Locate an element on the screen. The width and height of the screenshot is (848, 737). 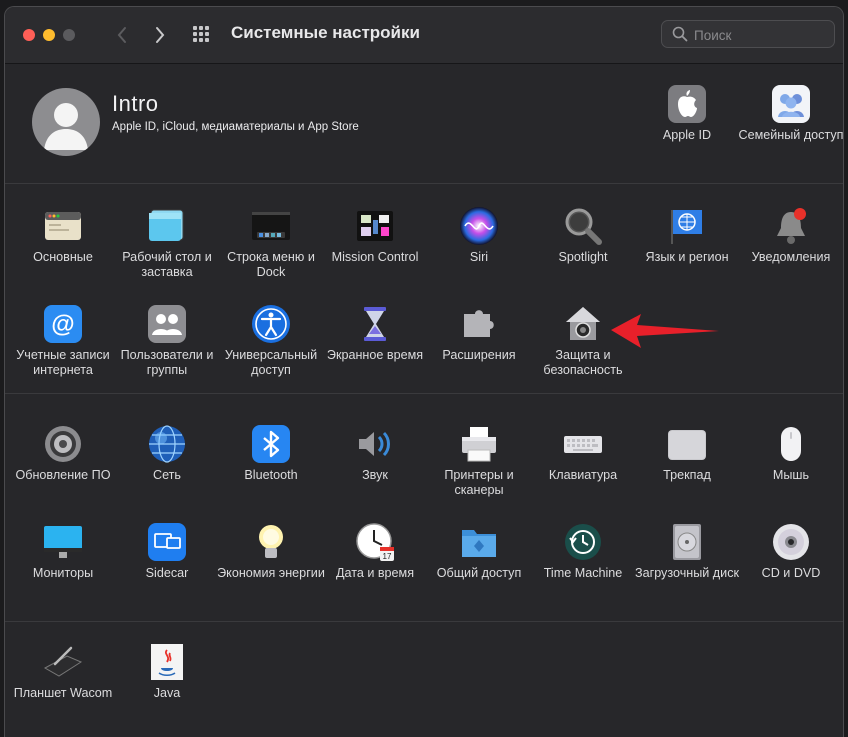
mouse-label: Мышь is located at coordinates (791, 475).